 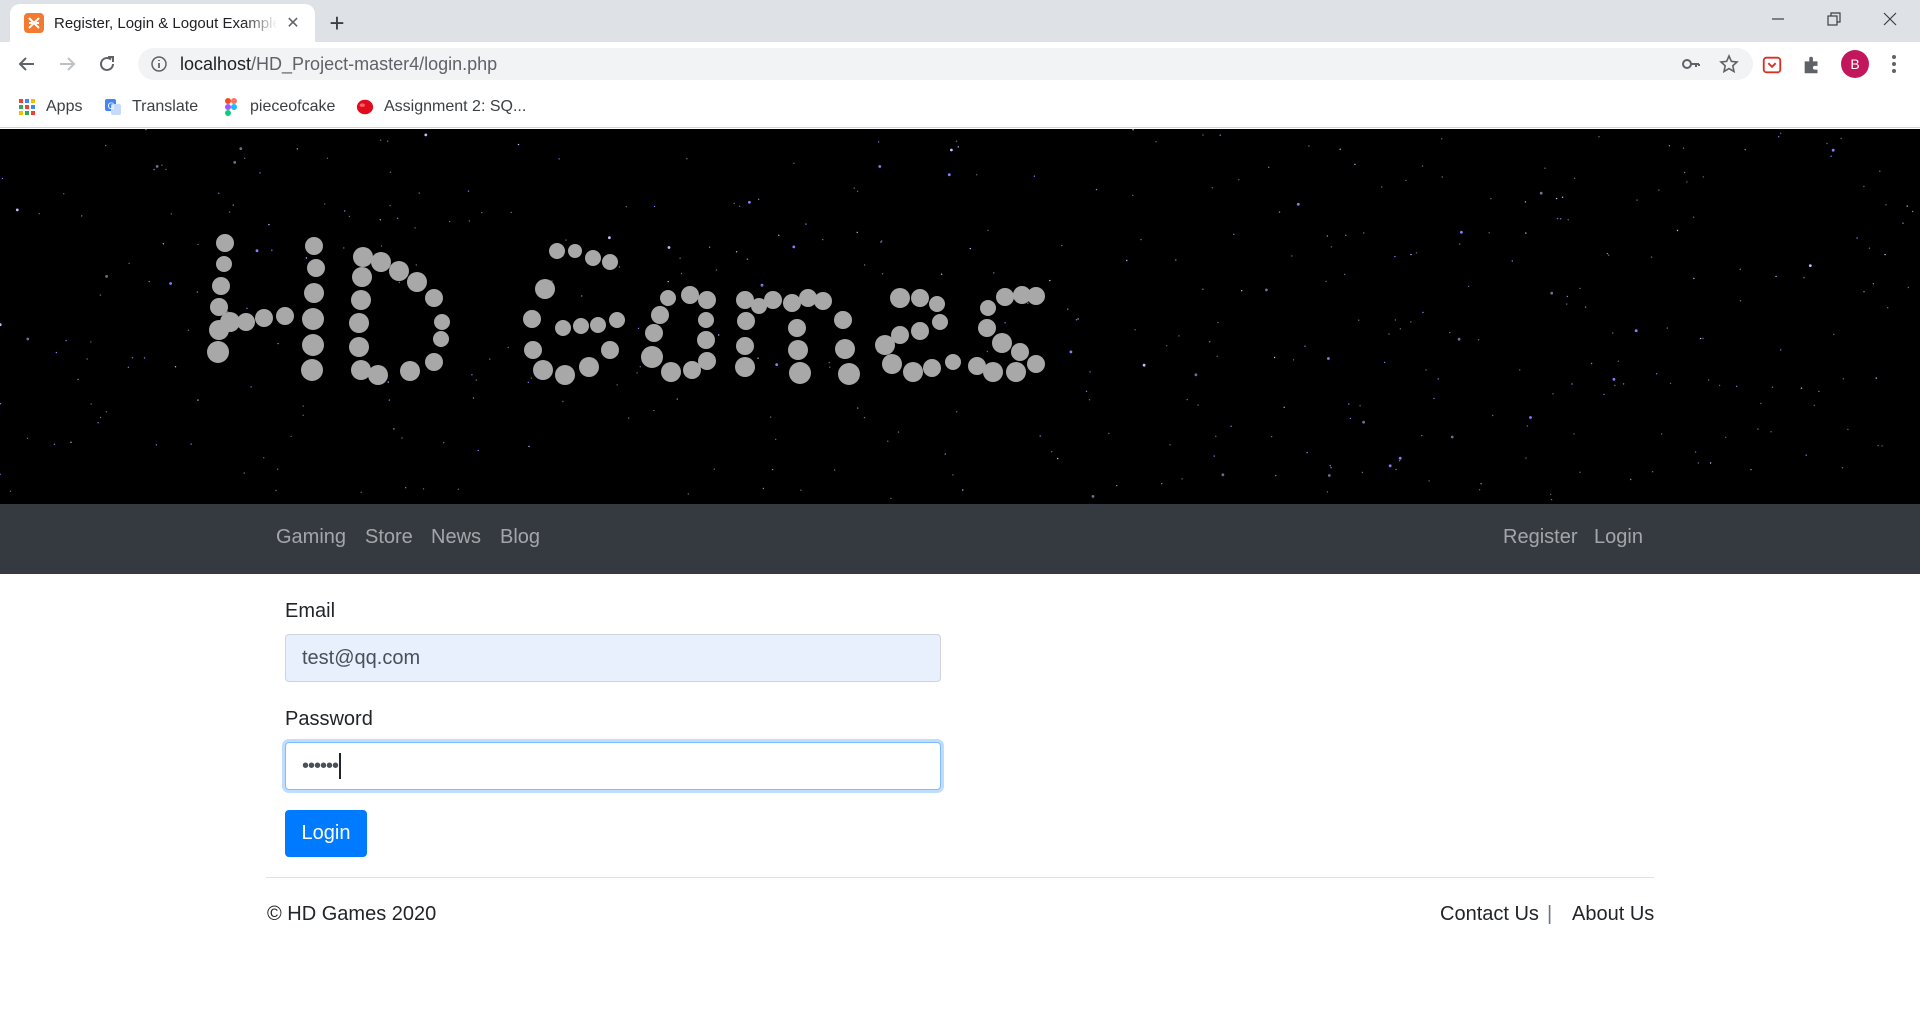 What do you see at coordinates (50, 107) in the screenshot?
I see `bookmark-apps: Apps` at bounding box center [50, 107].